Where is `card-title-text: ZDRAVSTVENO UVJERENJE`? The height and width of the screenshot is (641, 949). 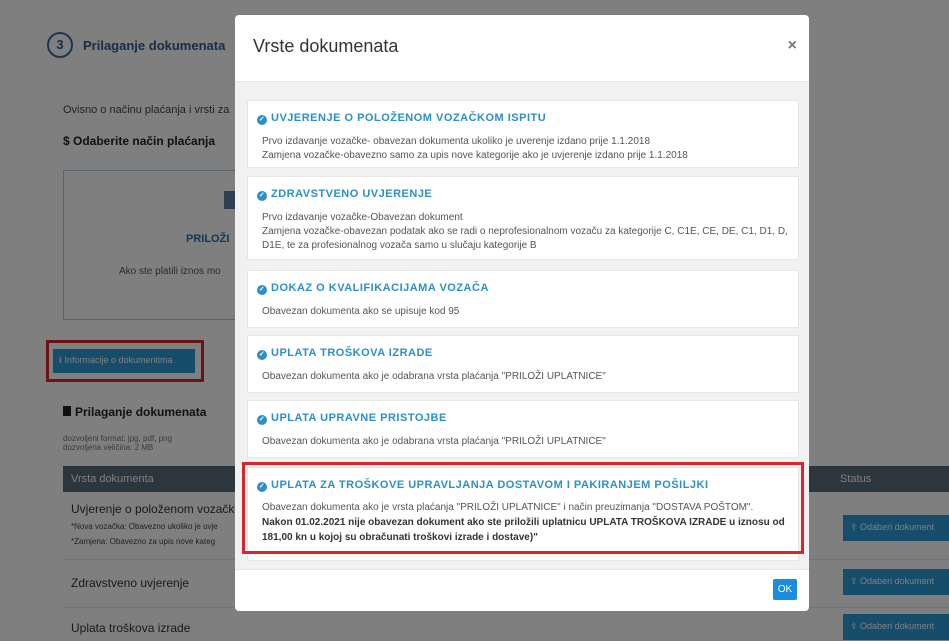 card-title-text: ZDRAVSTVENO UVJERENJE is located at coordinates (352, 194).